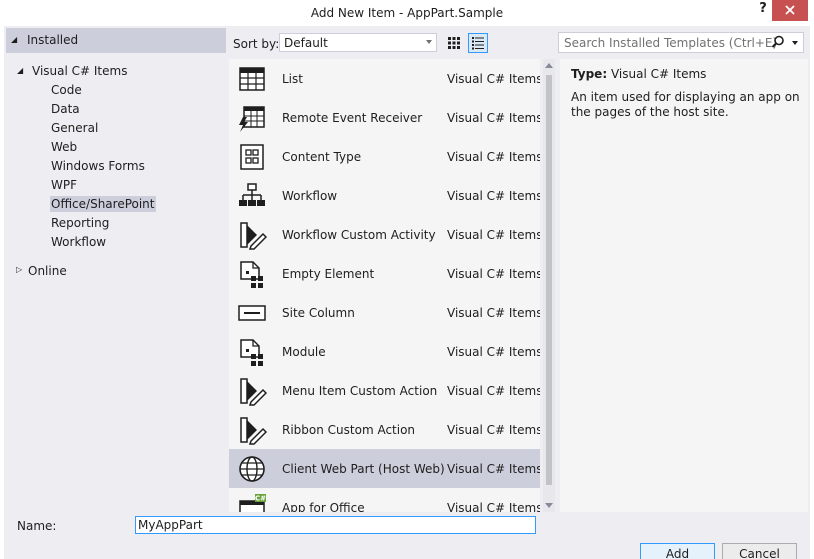 The height and width of the screenshot is (559, 814). I want to click on template-name: App for Office, so click(323, 506).